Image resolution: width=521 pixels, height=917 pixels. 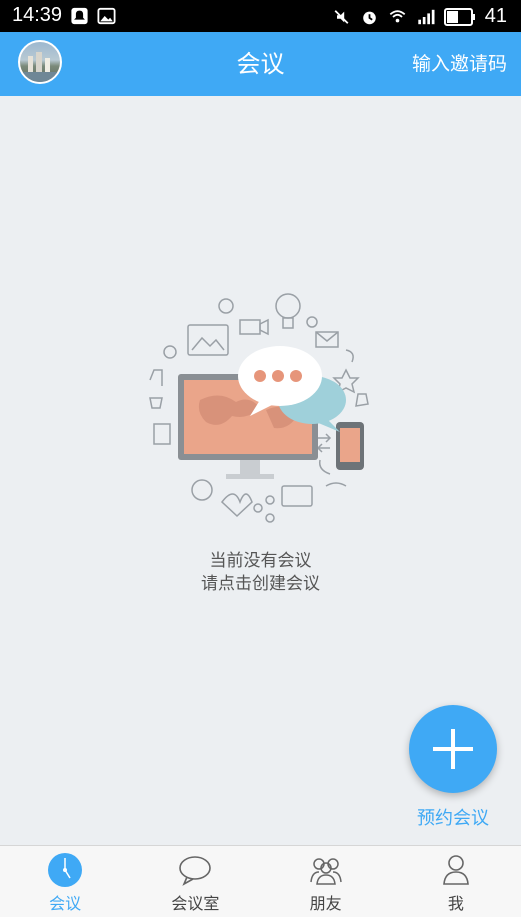 I want to click on tab-meeting-room: 会议室, so click(x=195, y=881).